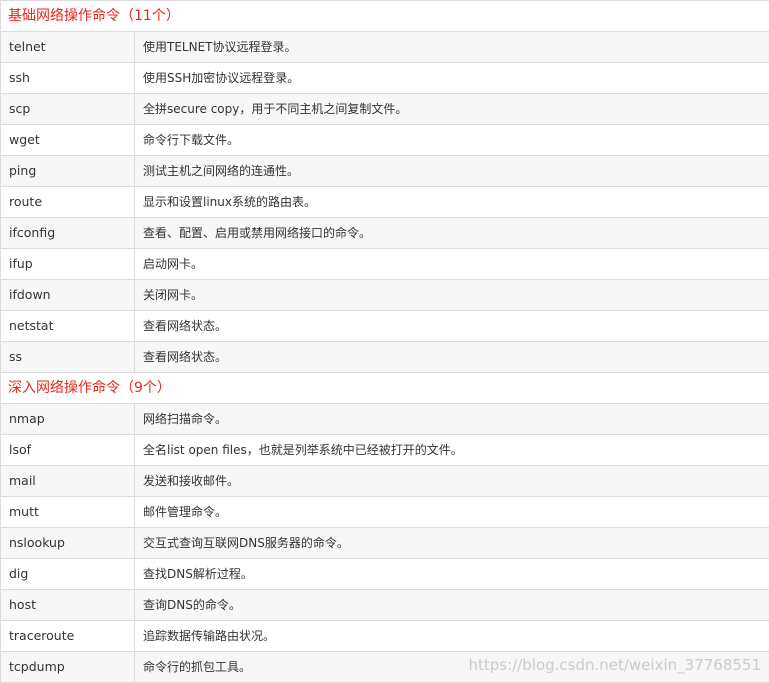  Describe the element at coordinates (68, 47) in the screenshot. I see `command-name-cell: telnet` at that location.